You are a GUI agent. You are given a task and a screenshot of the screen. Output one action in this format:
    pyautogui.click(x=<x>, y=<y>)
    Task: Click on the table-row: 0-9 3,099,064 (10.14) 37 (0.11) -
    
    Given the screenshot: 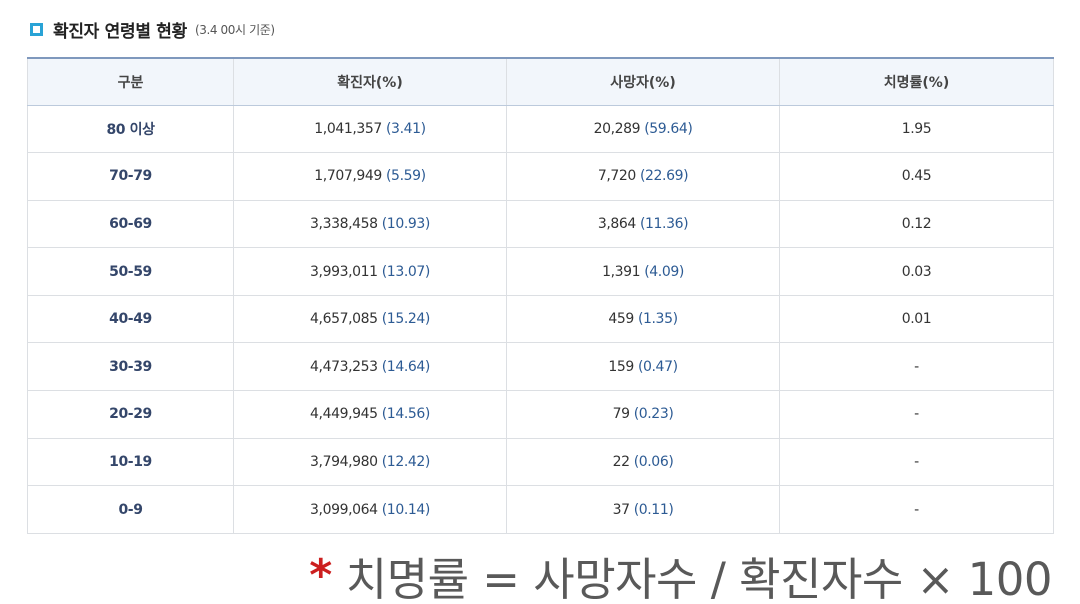 What is the action you would take?
    pyautogui.click(x=540, y=509)
    